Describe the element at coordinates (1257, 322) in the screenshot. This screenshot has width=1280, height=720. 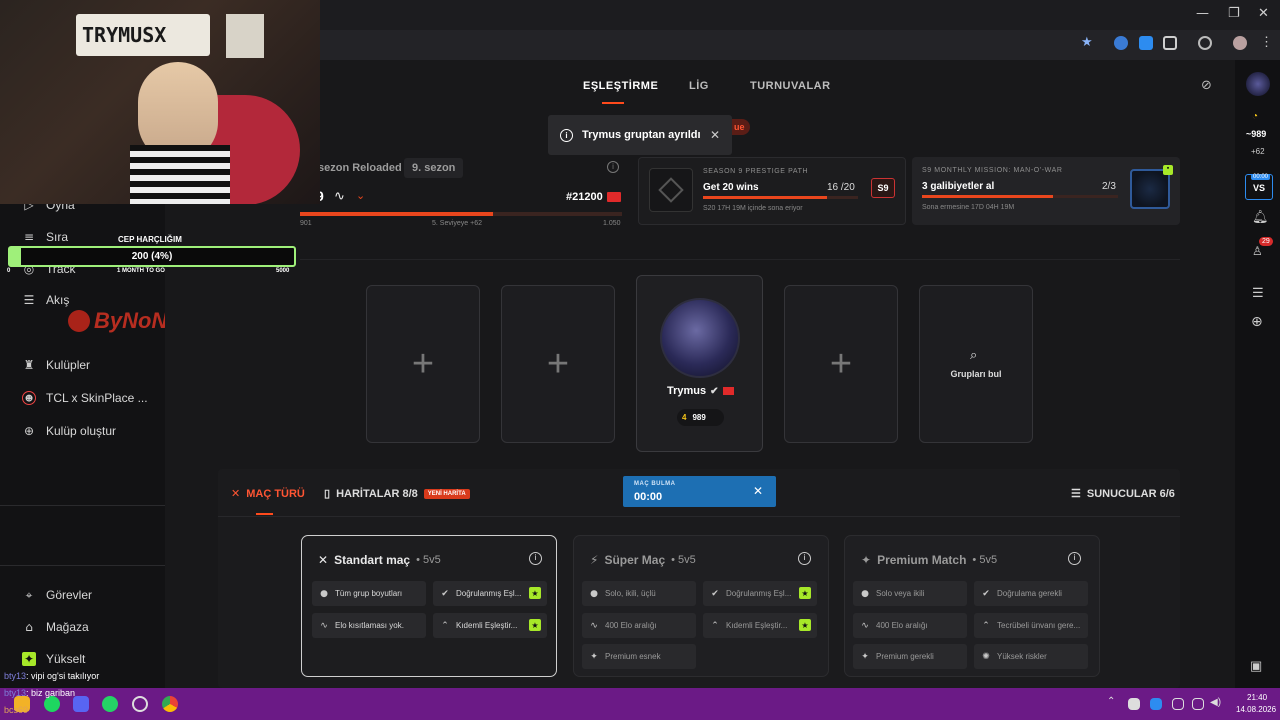
I see `add-icon: ⊕` at that location.